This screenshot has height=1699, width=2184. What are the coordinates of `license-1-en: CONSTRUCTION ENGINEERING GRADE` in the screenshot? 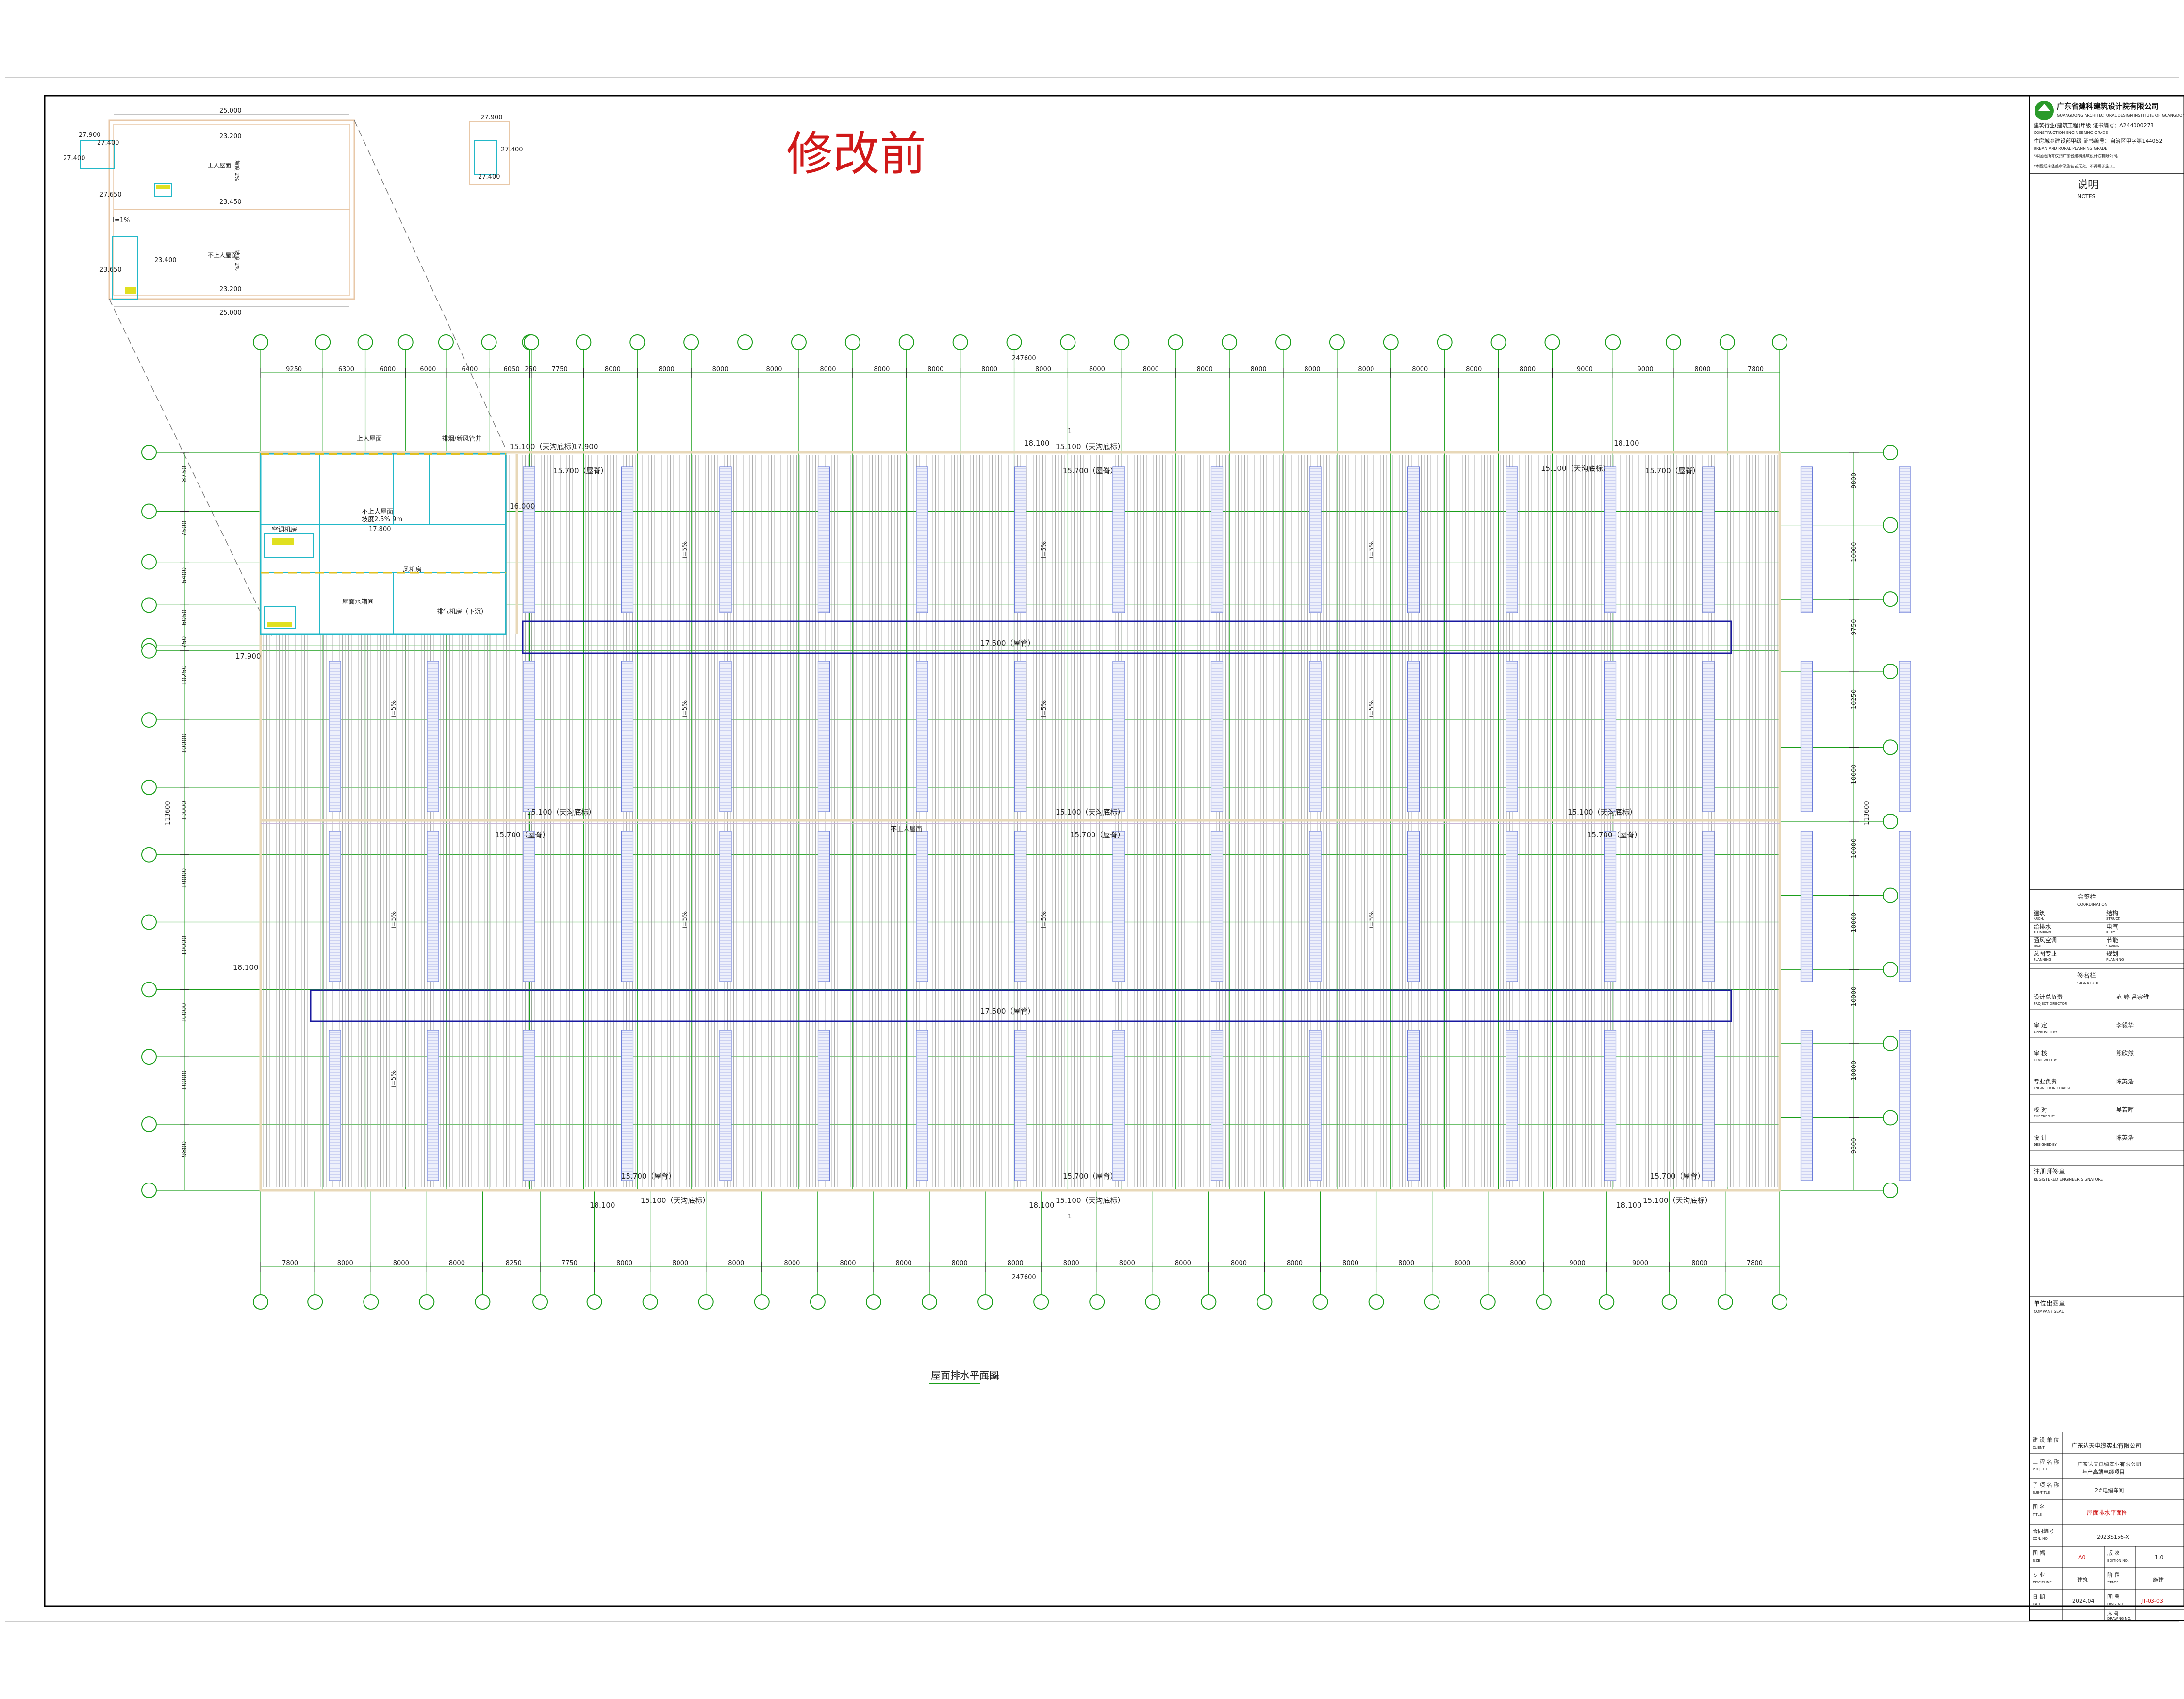 It's located at (2071, 133).